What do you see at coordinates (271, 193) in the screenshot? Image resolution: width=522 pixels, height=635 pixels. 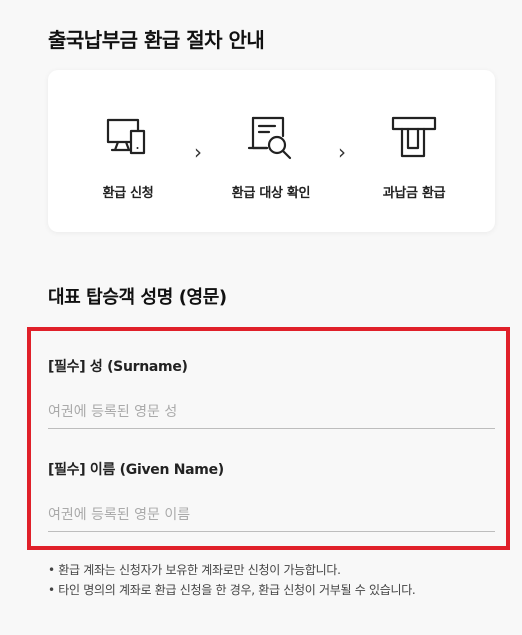 I see `step-label: 환급 대상 확인` at bounding box center [271, 193].